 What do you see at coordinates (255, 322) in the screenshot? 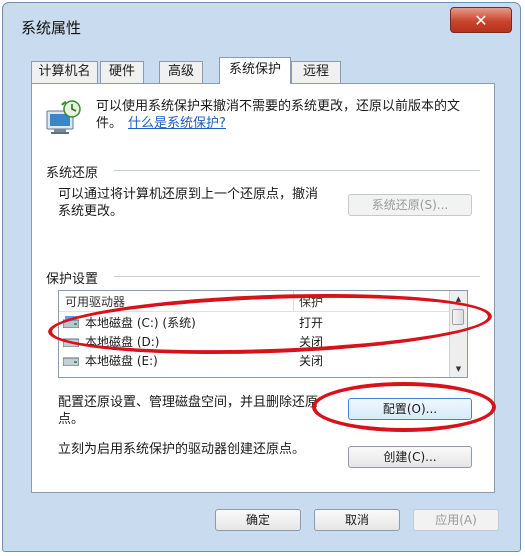
I see `drive-row-c: 本地磁盘 (C:) (系统) 打开` at bounding box center [255, 322].